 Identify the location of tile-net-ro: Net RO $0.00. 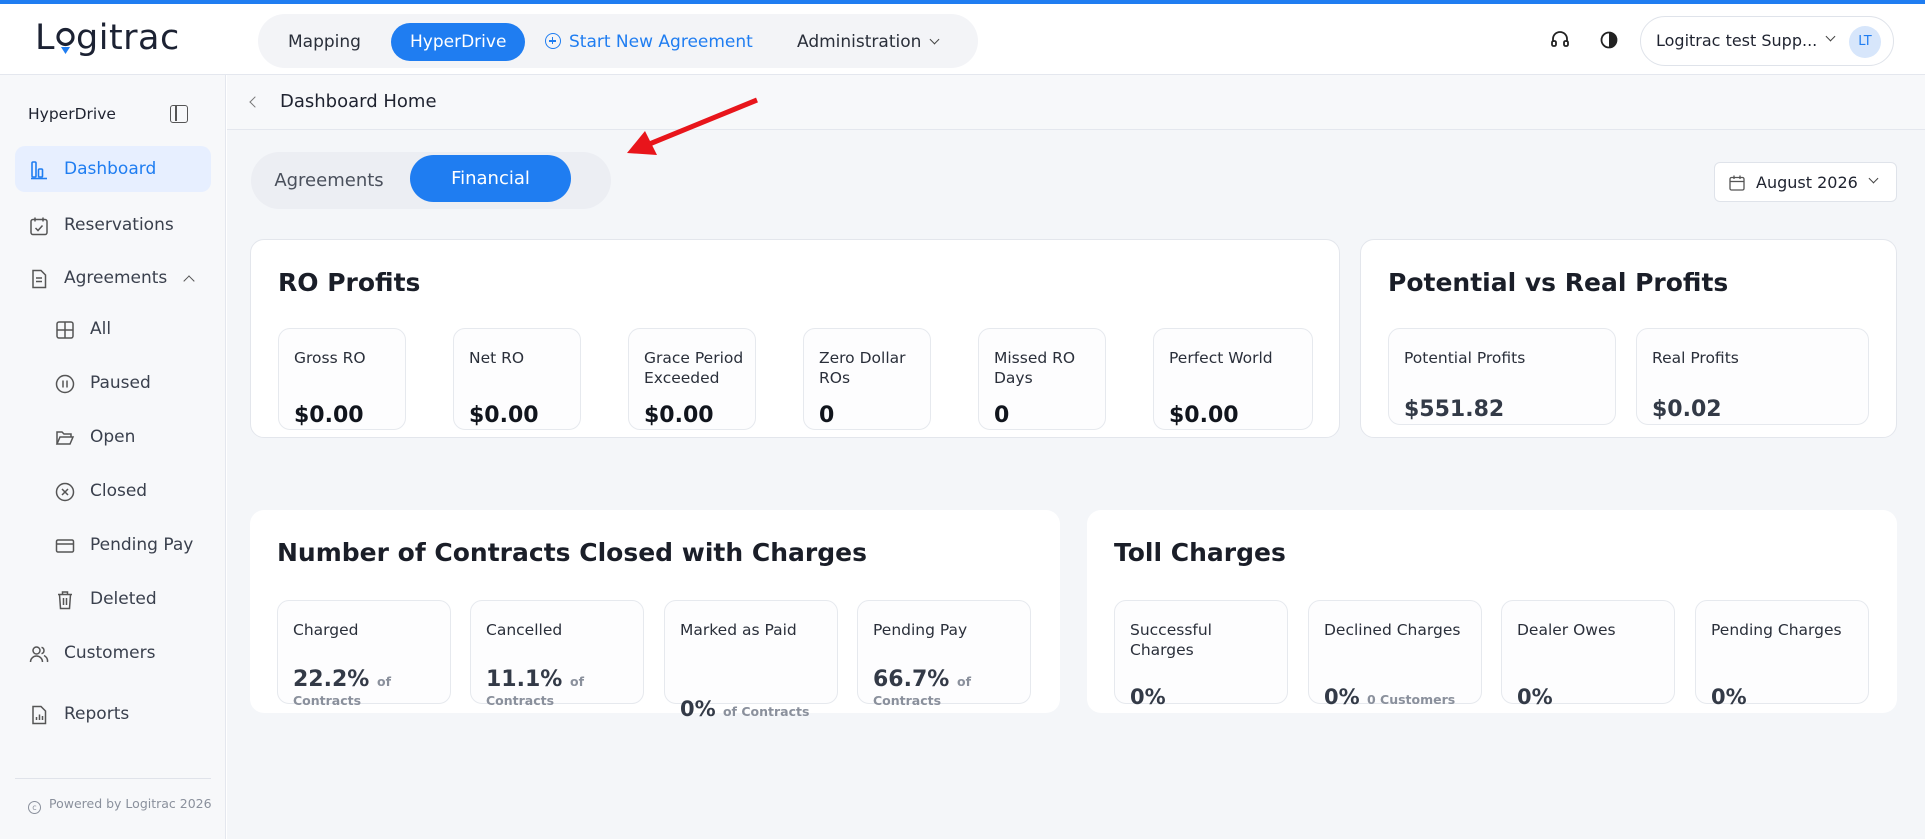
(517, 379).